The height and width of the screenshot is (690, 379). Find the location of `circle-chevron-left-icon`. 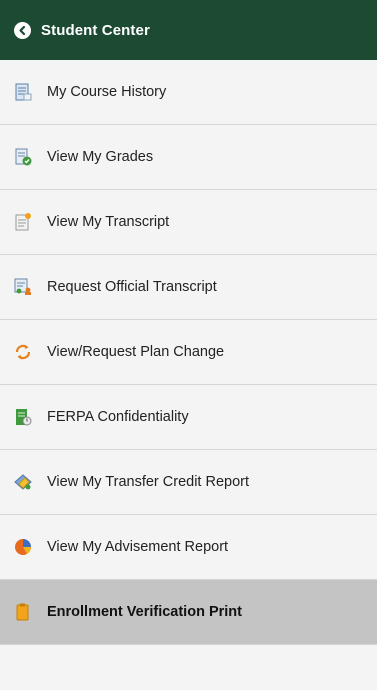

circle-chevron-left-icon is located at coordinates (22, 30).